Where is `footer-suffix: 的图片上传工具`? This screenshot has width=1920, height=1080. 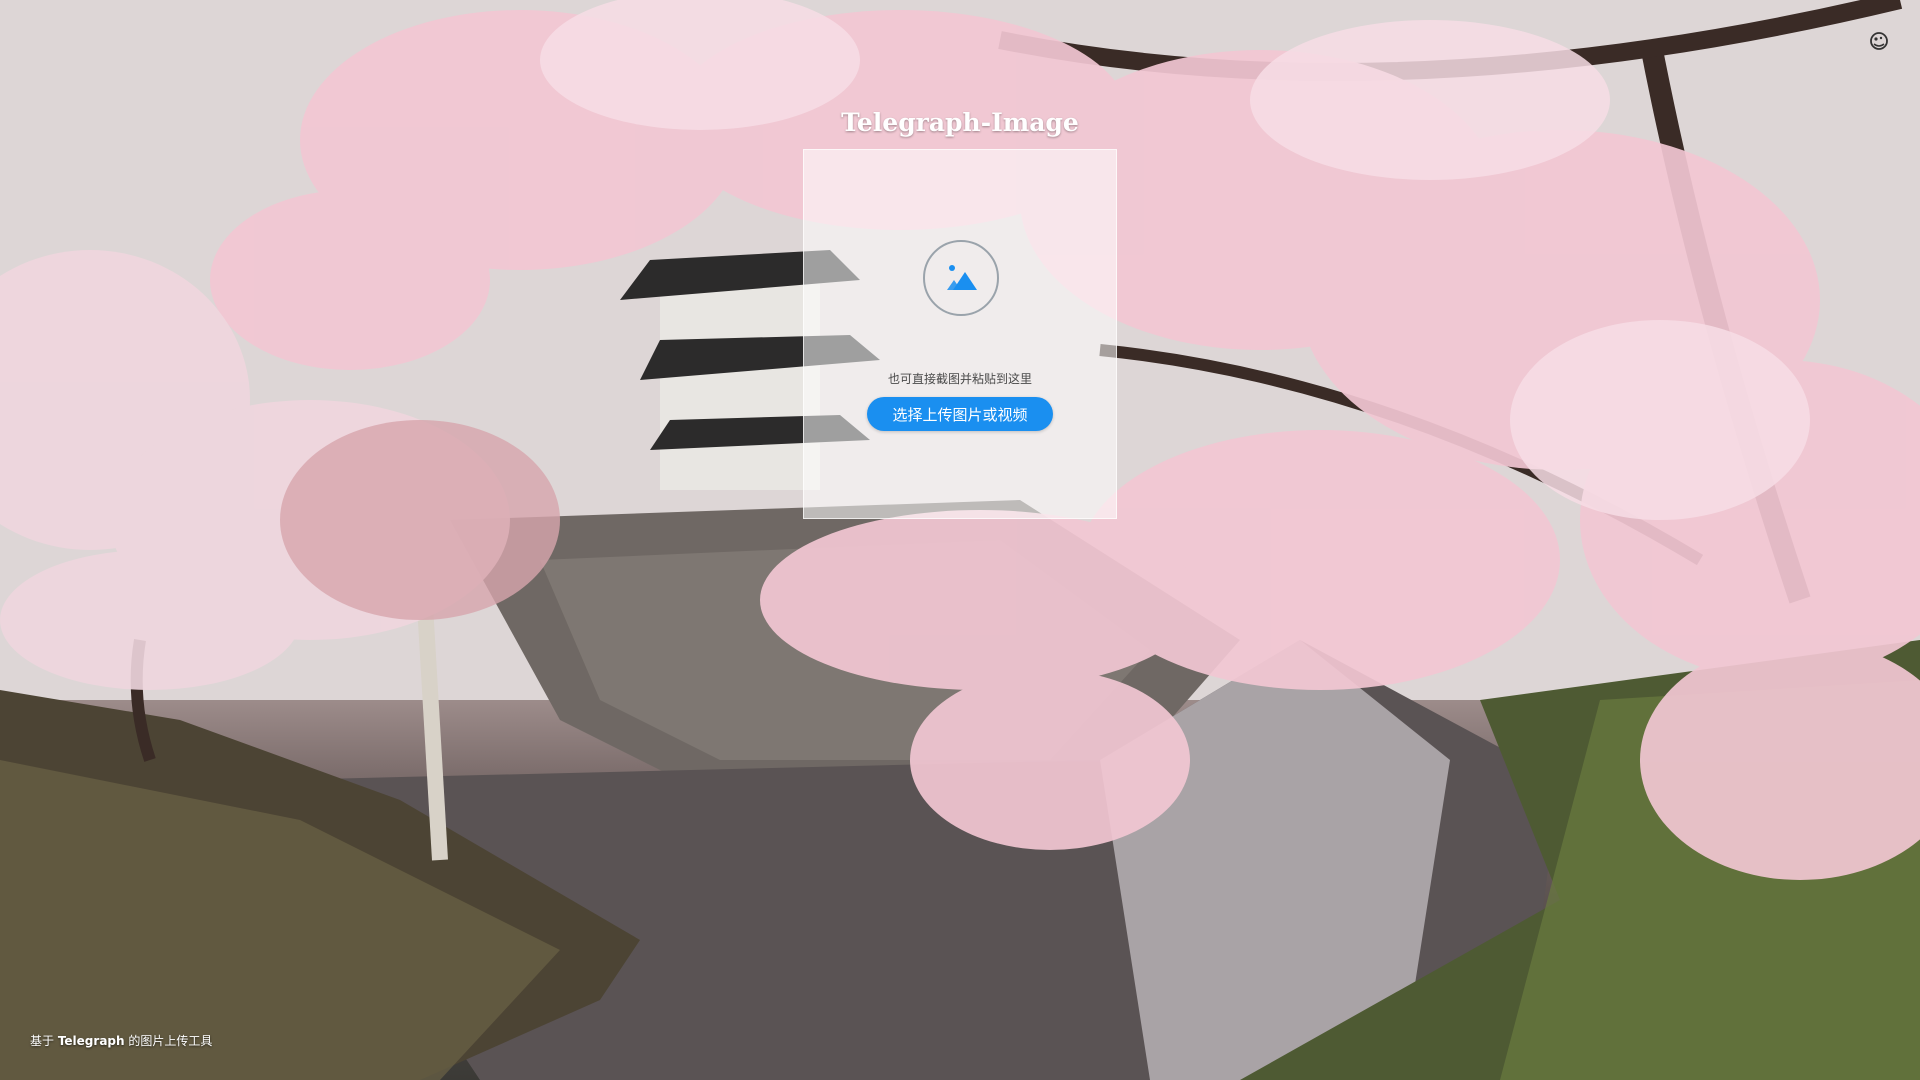 footer-suffix: 的图片上传工具 is located at coordinates (168, 1041).